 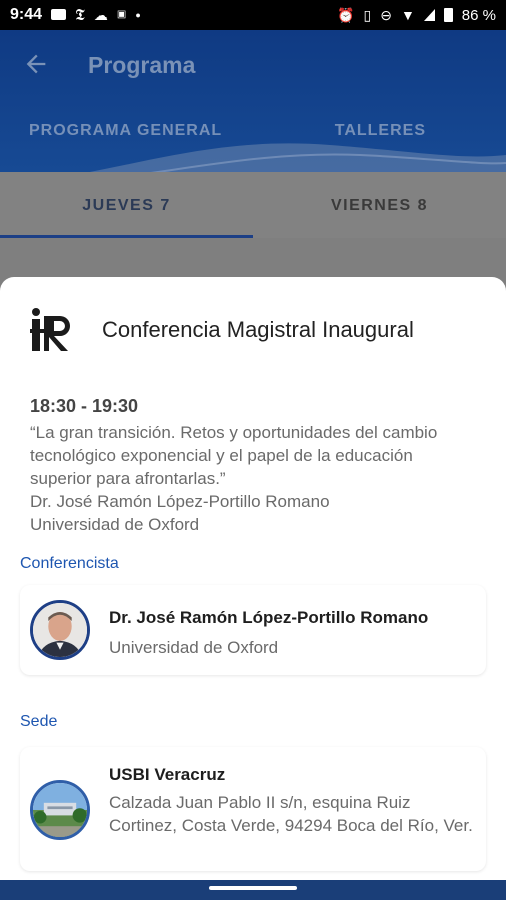 What do you see at coordinates (167, 774) in the screenshot?
I see `venue-name: USBI Veracruz` at bounding box center [167, 774].